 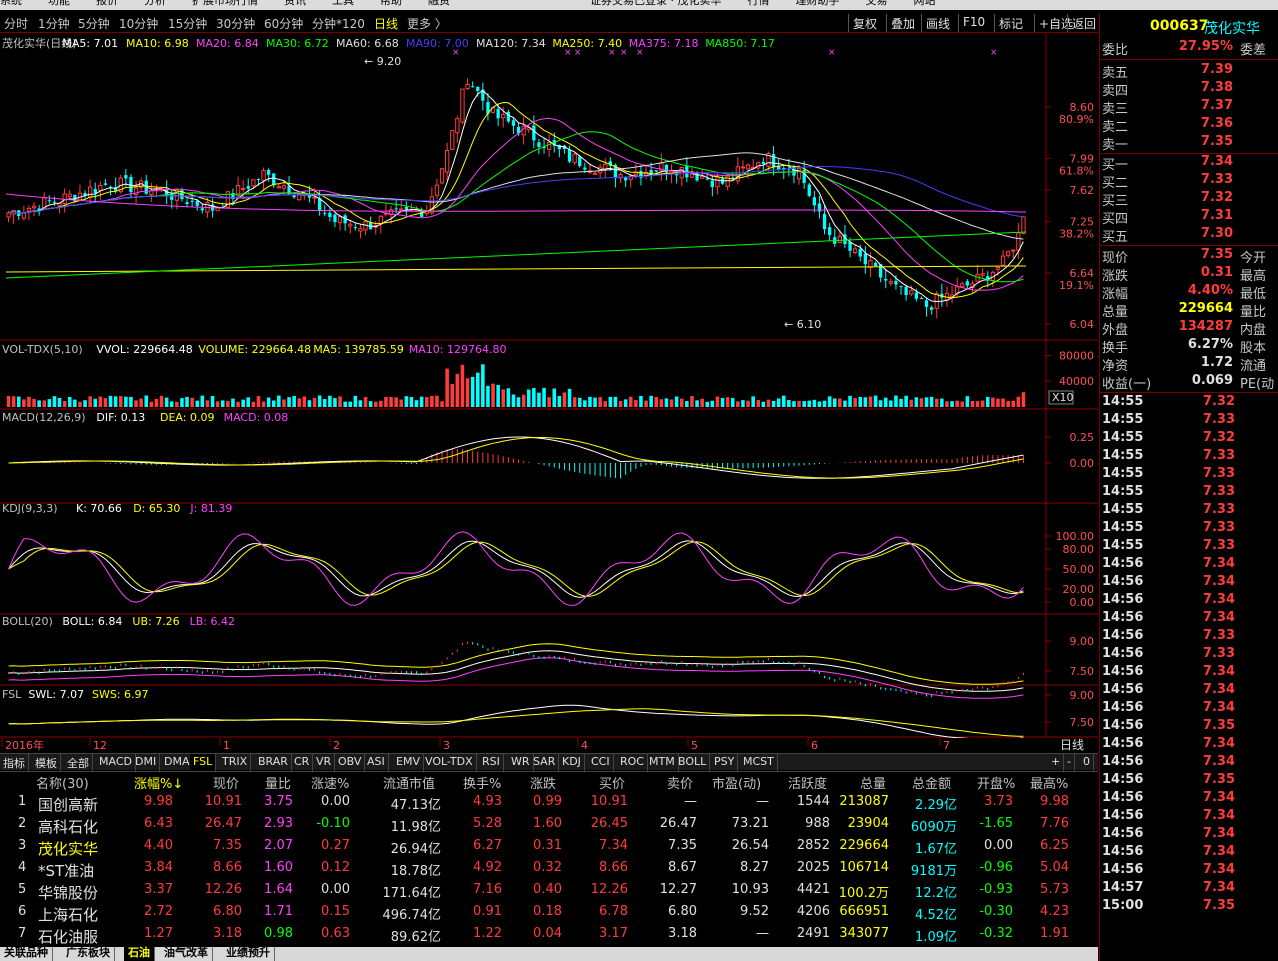 I want to click on menu-item-11: 理财助手, so click(x=818, y=3).